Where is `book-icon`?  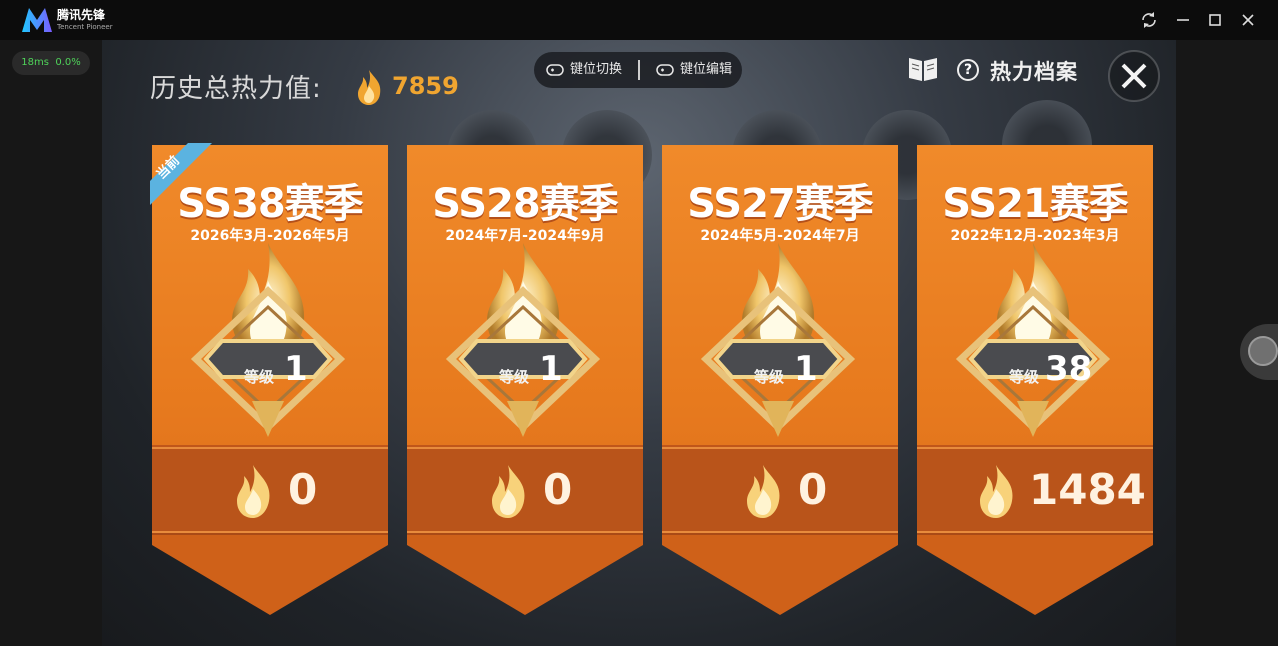
book-icon is located at coordinates (923, 69).